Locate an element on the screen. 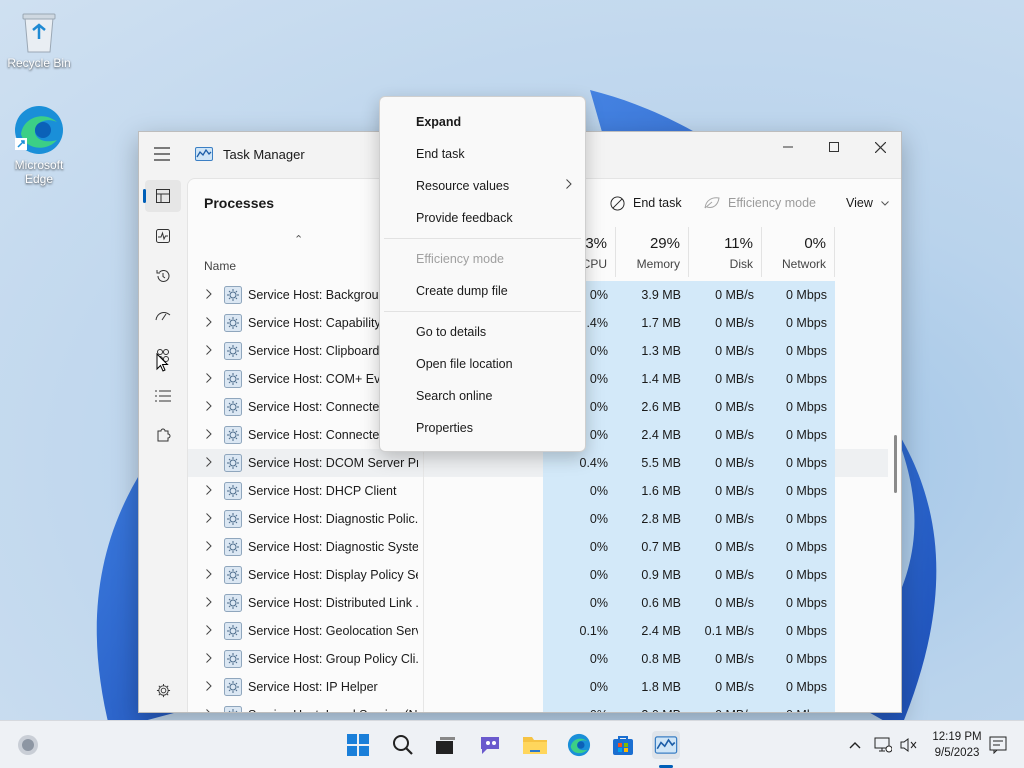  edge-button is located at coordinates (579, 745).